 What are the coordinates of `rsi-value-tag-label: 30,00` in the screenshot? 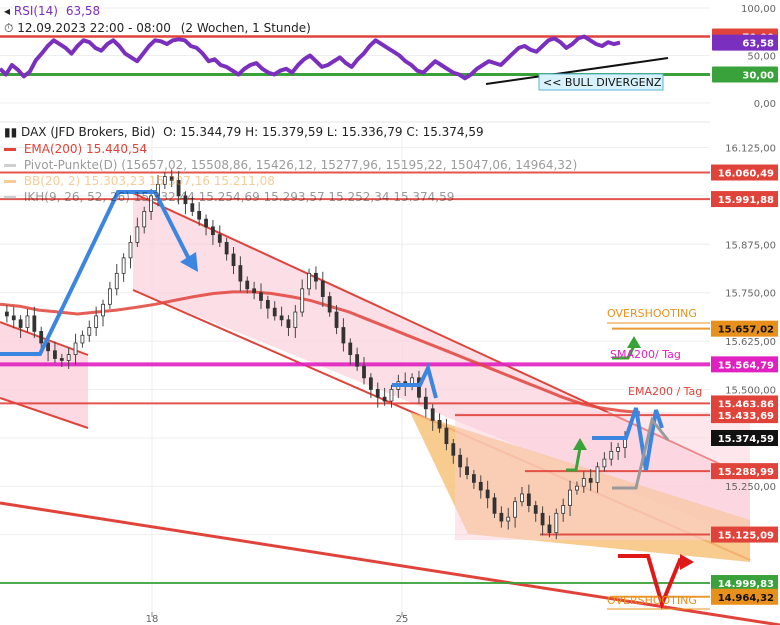 It's located at (758, 76).